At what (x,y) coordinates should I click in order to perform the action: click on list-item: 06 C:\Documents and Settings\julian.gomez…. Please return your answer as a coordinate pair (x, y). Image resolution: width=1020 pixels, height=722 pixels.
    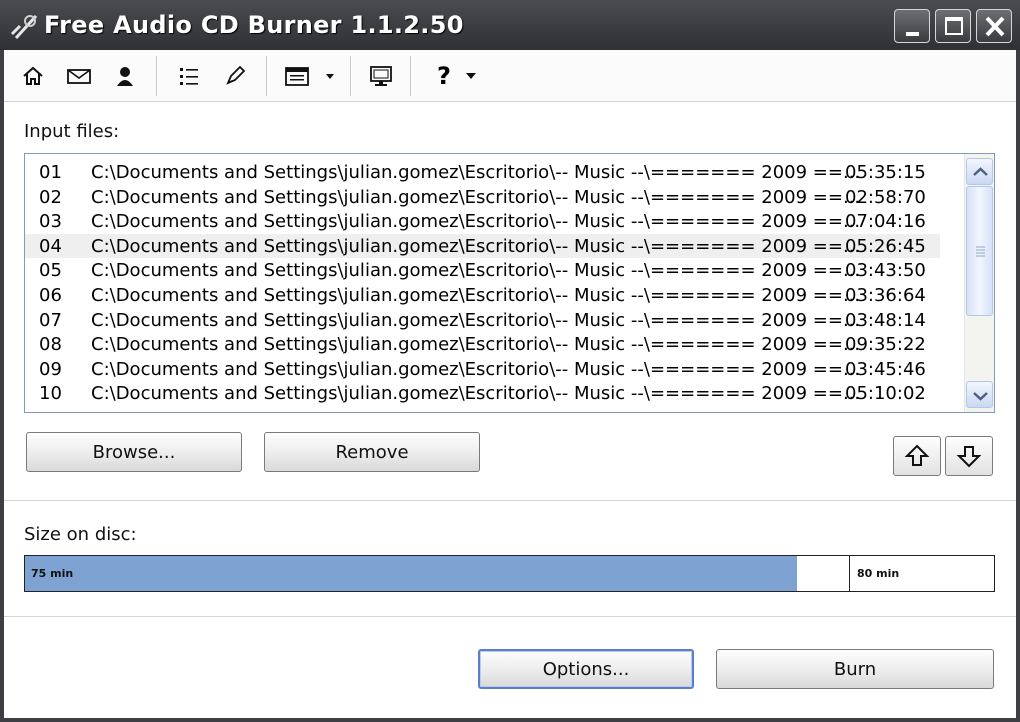
    Looking at the image, I should click on (482, 295).